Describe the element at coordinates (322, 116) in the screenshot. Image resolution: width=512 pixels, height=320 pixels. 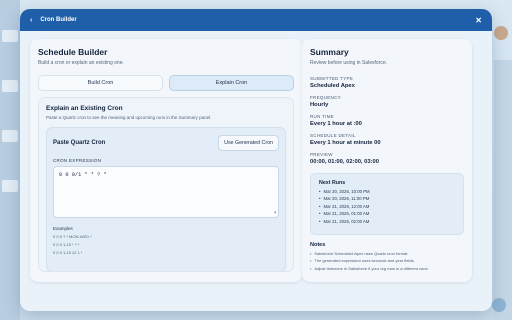
I see `field-label: RUN TIME` at that location.